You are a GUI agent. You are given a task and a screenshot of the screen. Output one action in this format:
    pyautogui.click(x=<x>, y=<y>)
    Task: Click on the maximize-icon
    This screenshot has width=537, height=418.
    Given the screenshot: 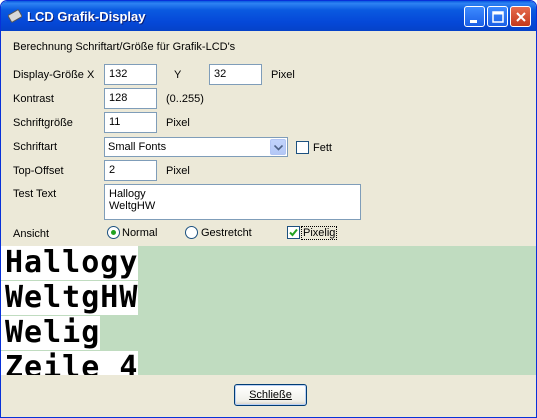 What is the action you would take?
    pyautogui.click(x=498, y=17)
    